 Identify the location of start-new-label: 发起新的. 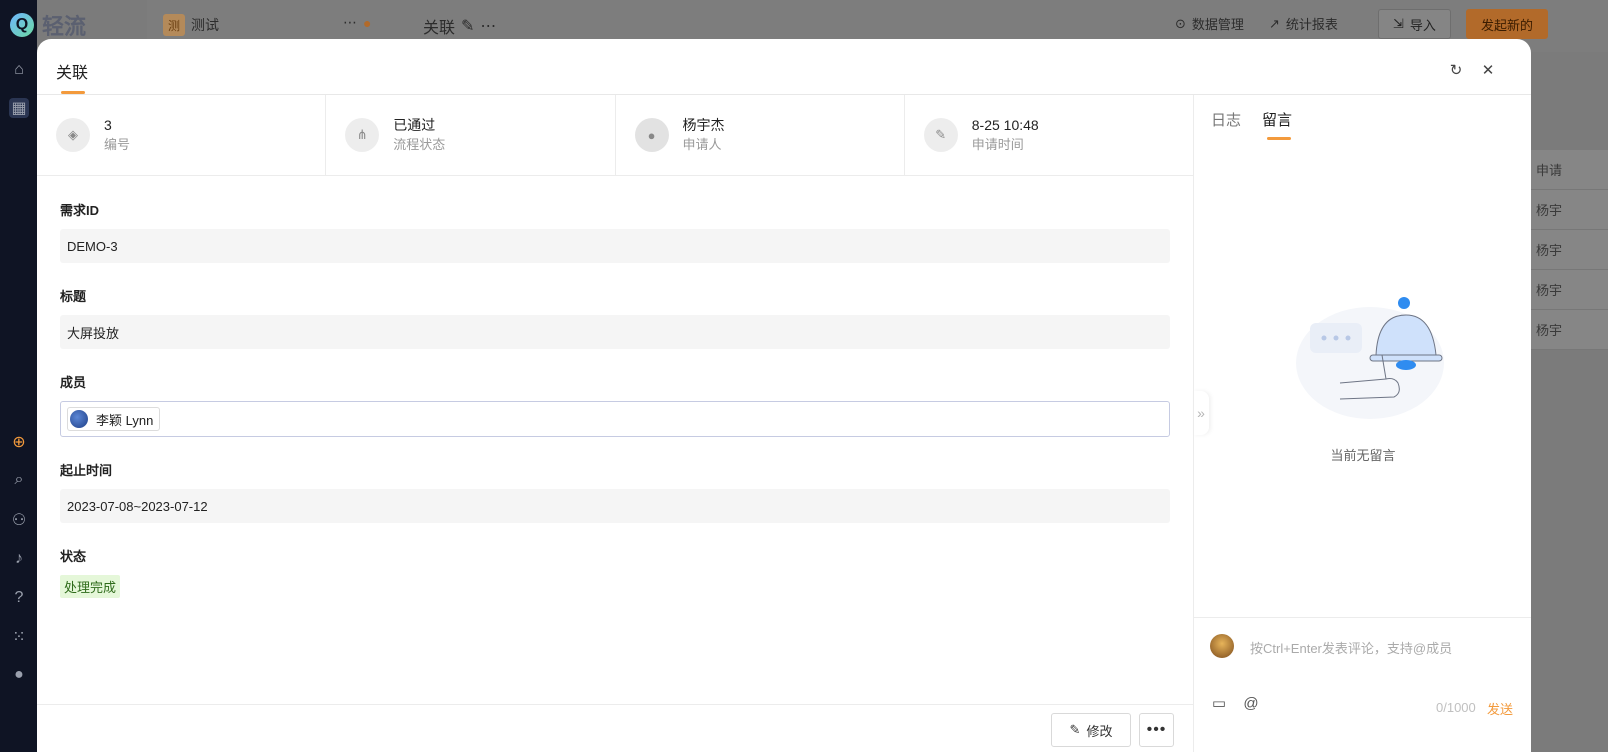
(1507, 25).